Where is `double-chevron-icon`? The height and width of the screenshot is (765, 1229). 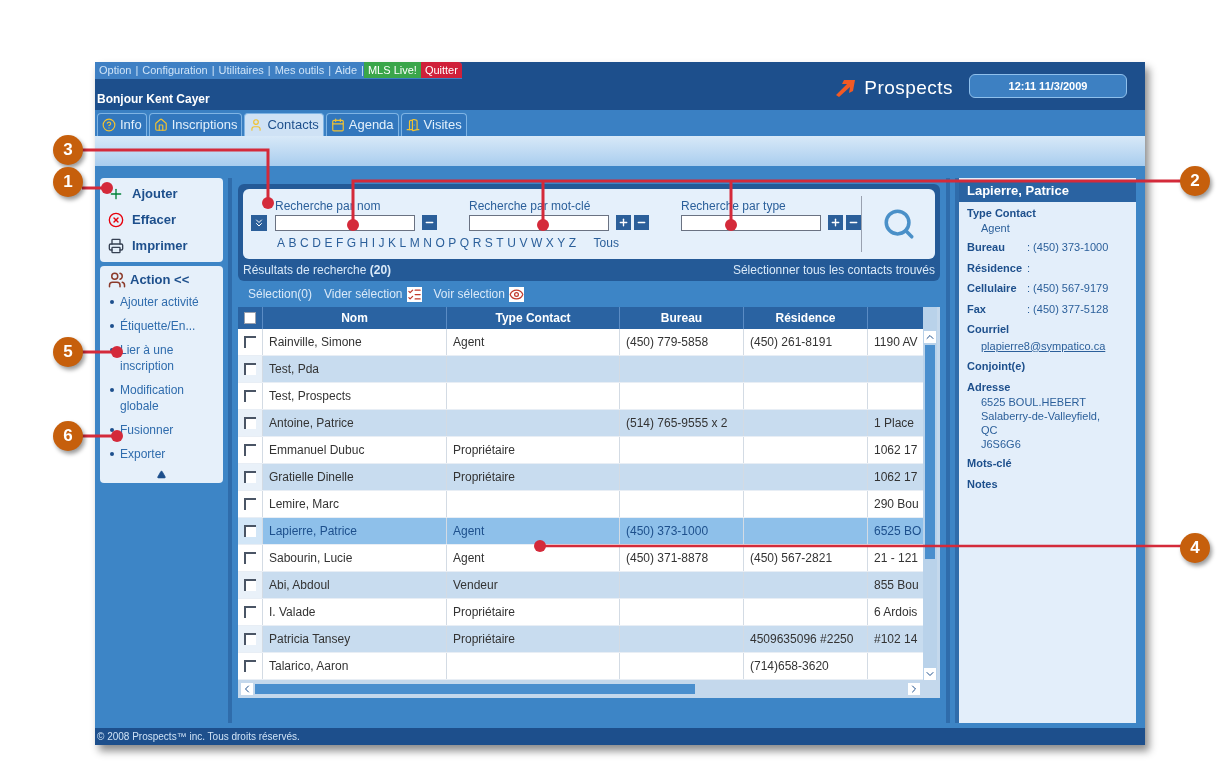 double-chevron-icon is located at coordinates (259, 222).